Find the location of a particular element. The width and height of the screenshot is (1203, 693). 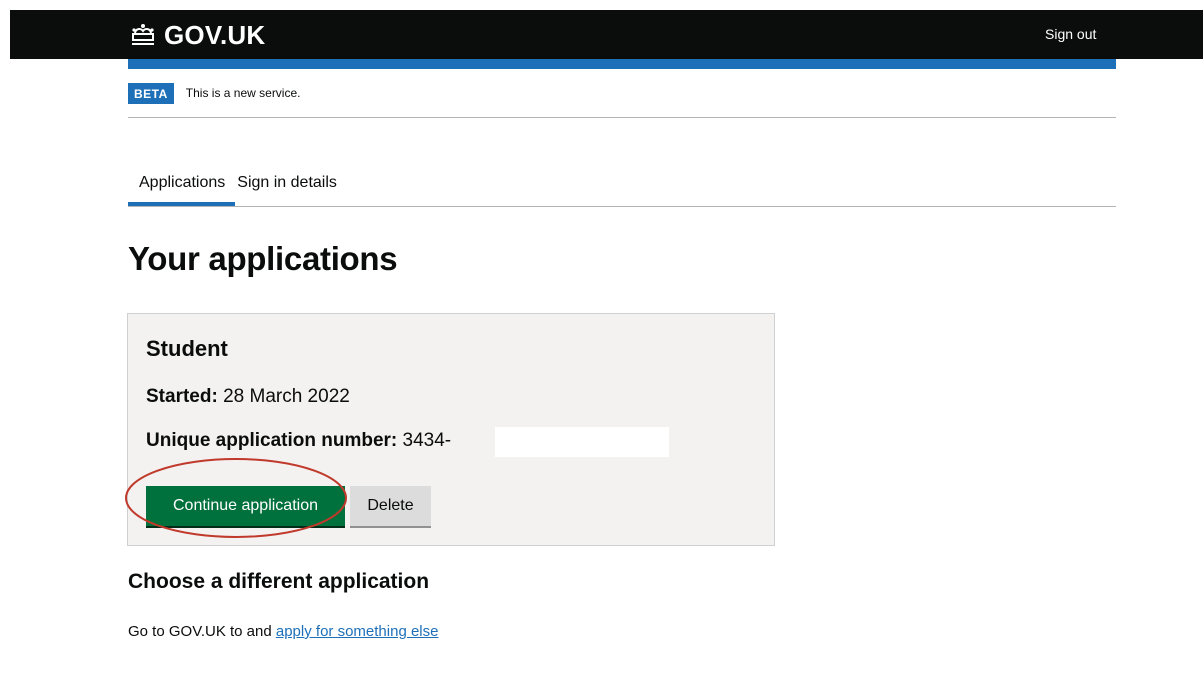

application-number-value: 3434- is located at coordinates (427, 440).